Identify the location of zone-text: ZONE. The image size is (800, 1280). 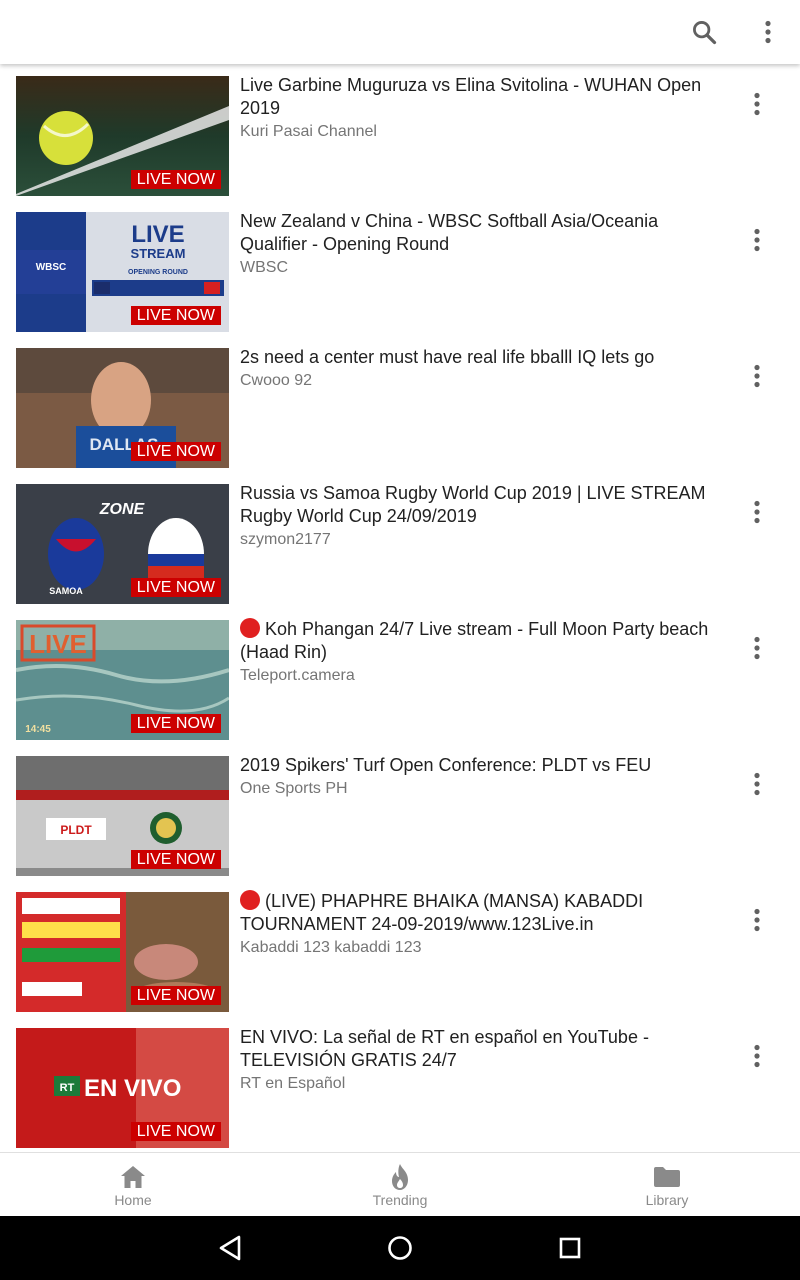
(122, 509).